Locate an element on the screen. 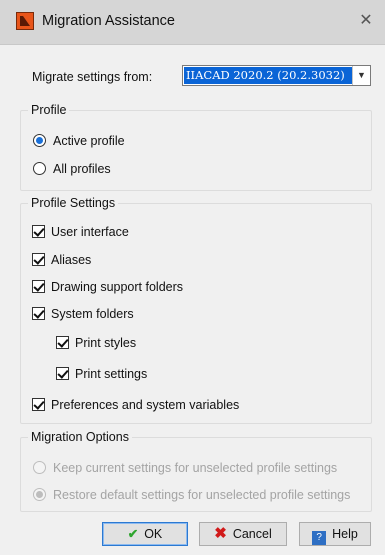 The width and height of the screenshot is (385, 555). checkbox-aliases: Aliases is located at coordinates (61, 261).